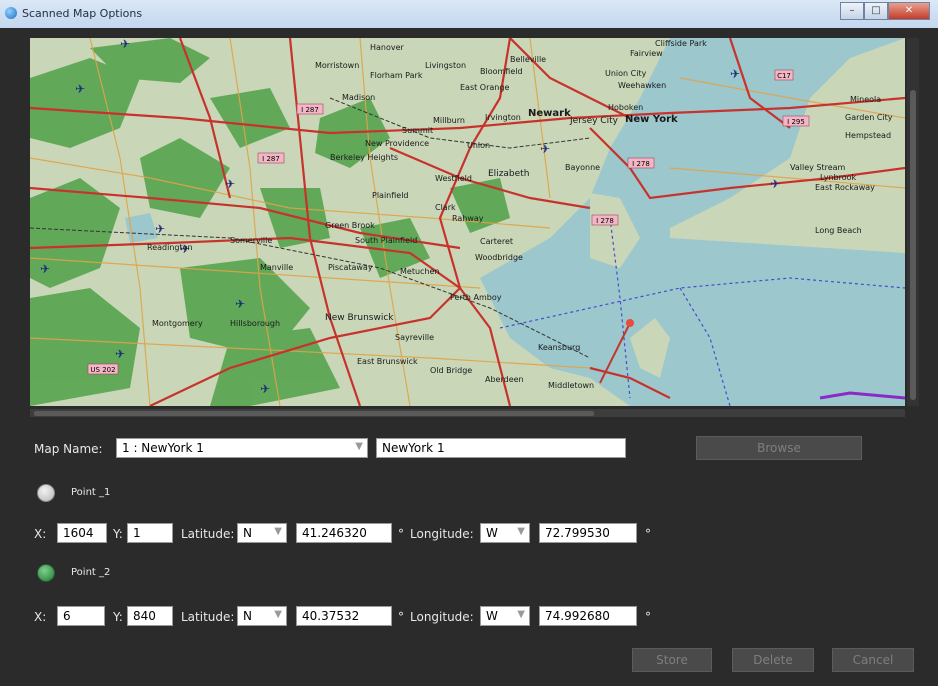 The height and width of the screenshot is (686, 938). What do you see at coordinates (588, 533) in the screenshot?
I see `point1-longitude-input: 72.799530` at bounding box center [588, 533].